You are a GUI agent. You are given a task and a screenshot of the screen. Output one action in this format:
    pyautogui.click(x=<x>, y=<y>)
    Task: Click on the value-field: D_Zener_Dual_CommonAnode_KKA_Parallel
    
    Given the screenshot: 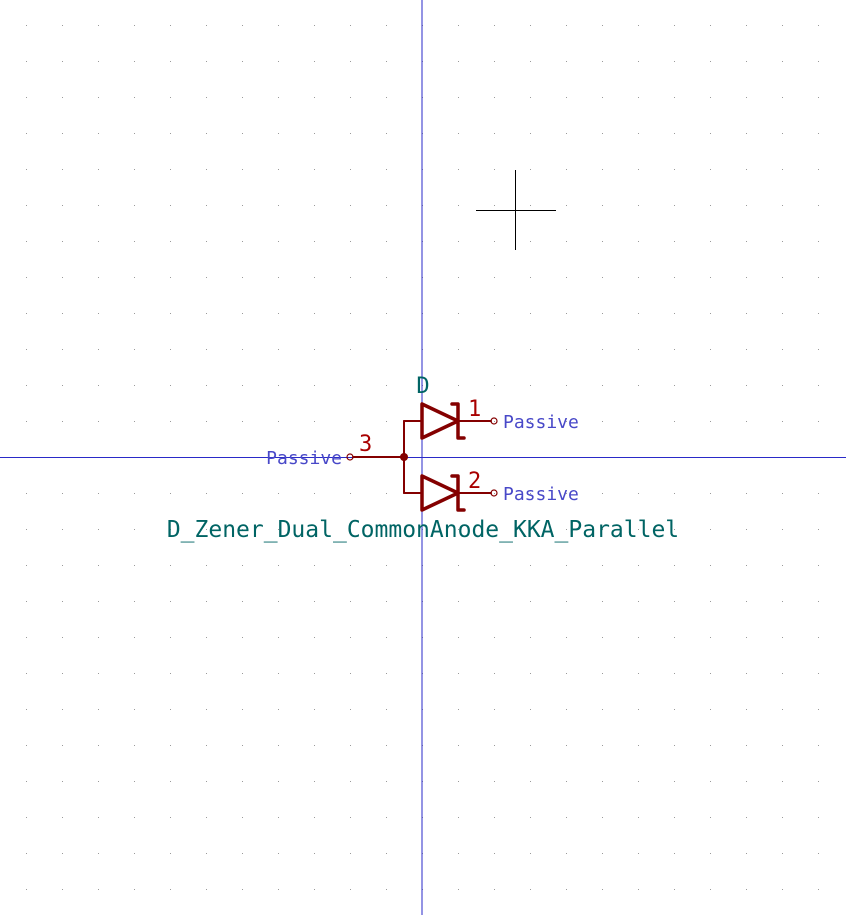 What is the action you would take?
    pyautogui.click(x=423, y=530)
    